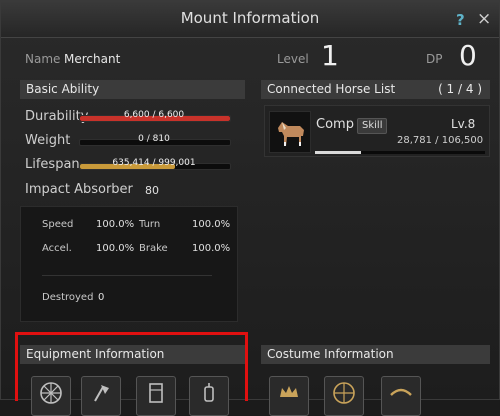 Image resolution: width=500 pixels, height=416 pixels. What do you see at coordinates (115, 224) in the screenshot?
I see `speed-value: 100.0%` at bounding box center [115, 224].